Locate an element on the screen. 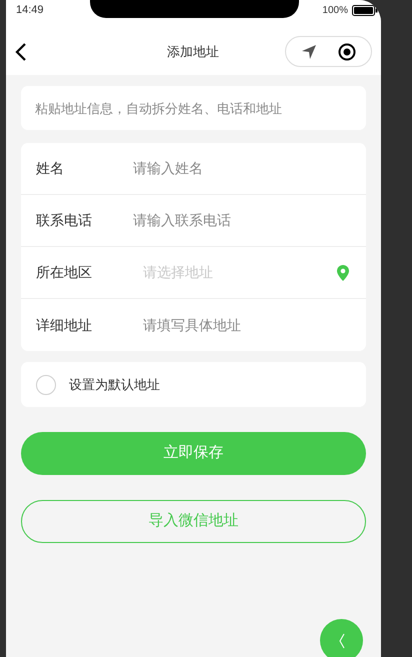 The image size is (412, 657). field-label: 联系电话 is located at coordinates (64, 220).